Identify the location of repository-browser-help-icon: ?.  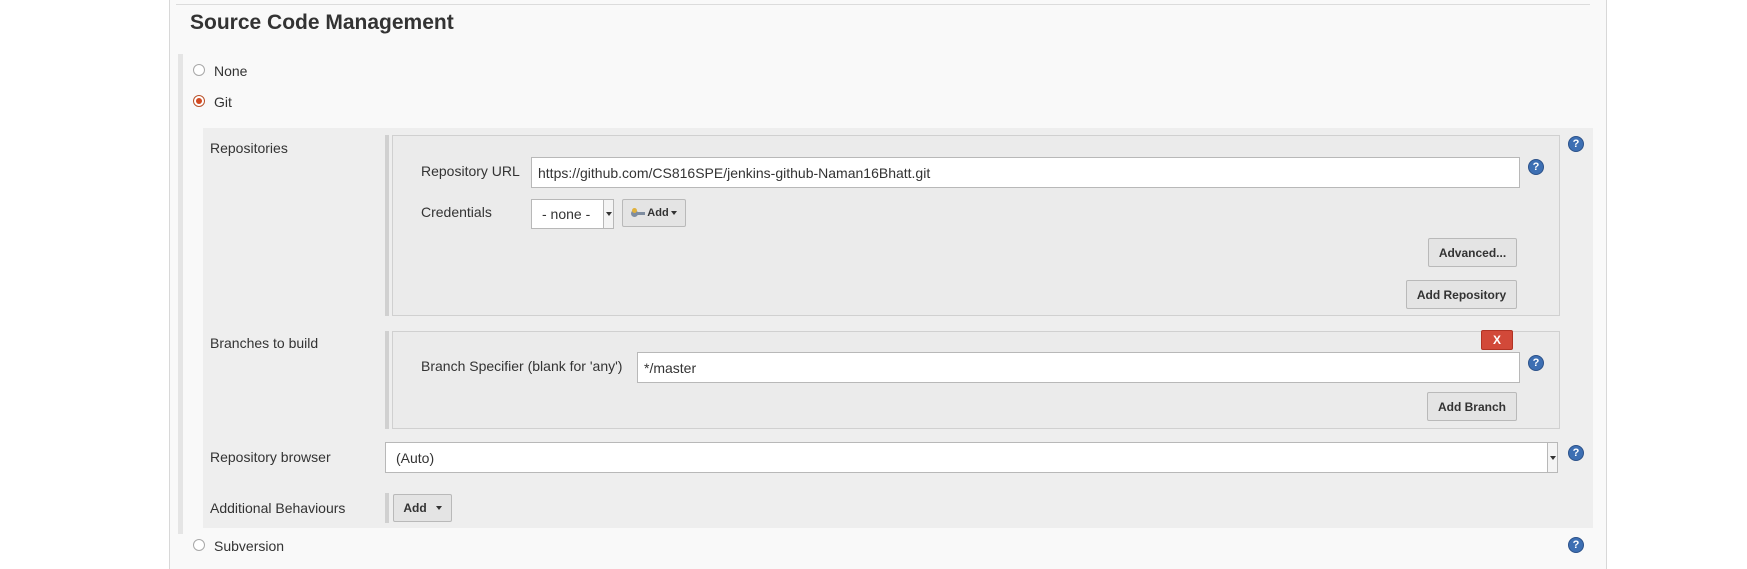
(1576, 453).